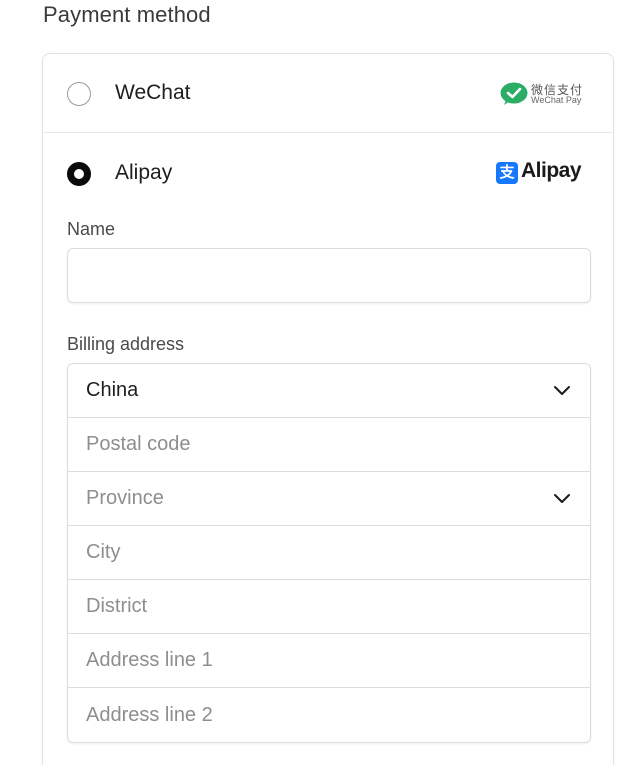 The height and width of the screenshot is (765, 624). I want to click on address-line-2-row, so click(329, 715).